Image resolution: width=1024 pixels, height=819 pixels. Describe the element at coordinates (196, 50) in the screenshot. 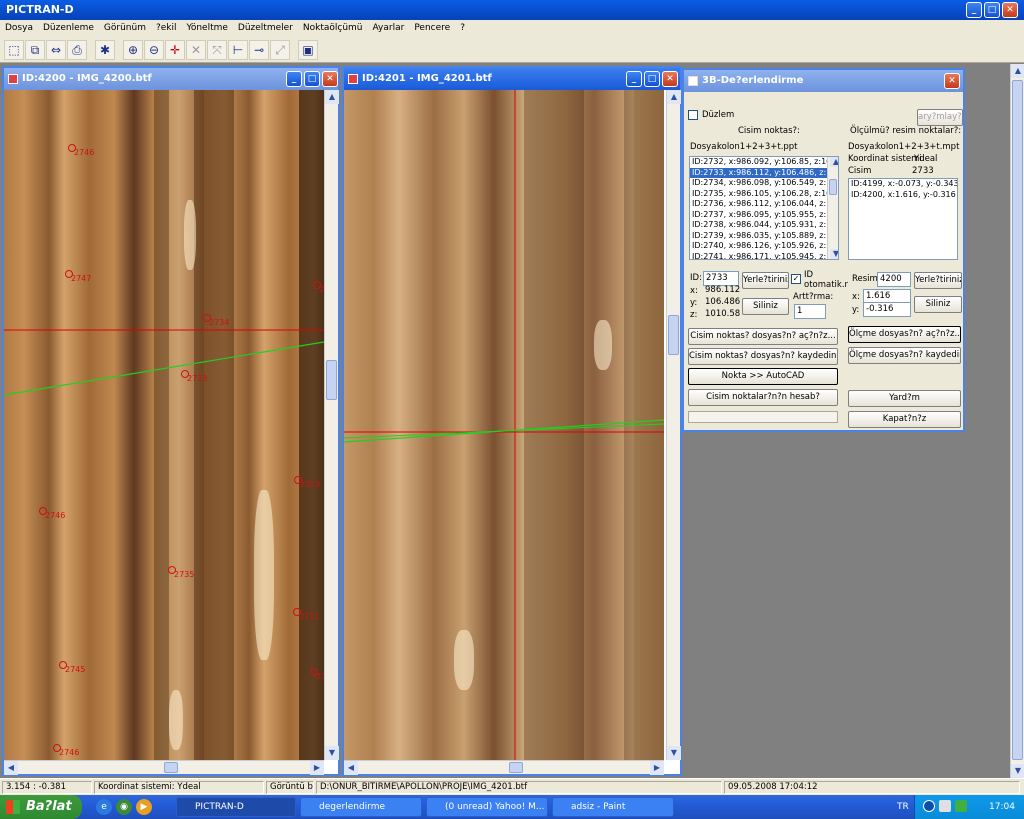

I see `point-icon: ✕` at that location.